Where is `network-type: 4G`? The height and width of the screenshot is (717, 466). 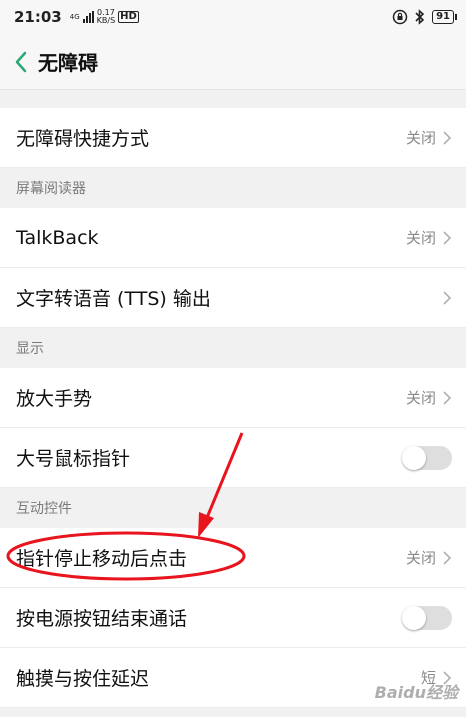 network-type: 4G is located at coordinates (74, 16).